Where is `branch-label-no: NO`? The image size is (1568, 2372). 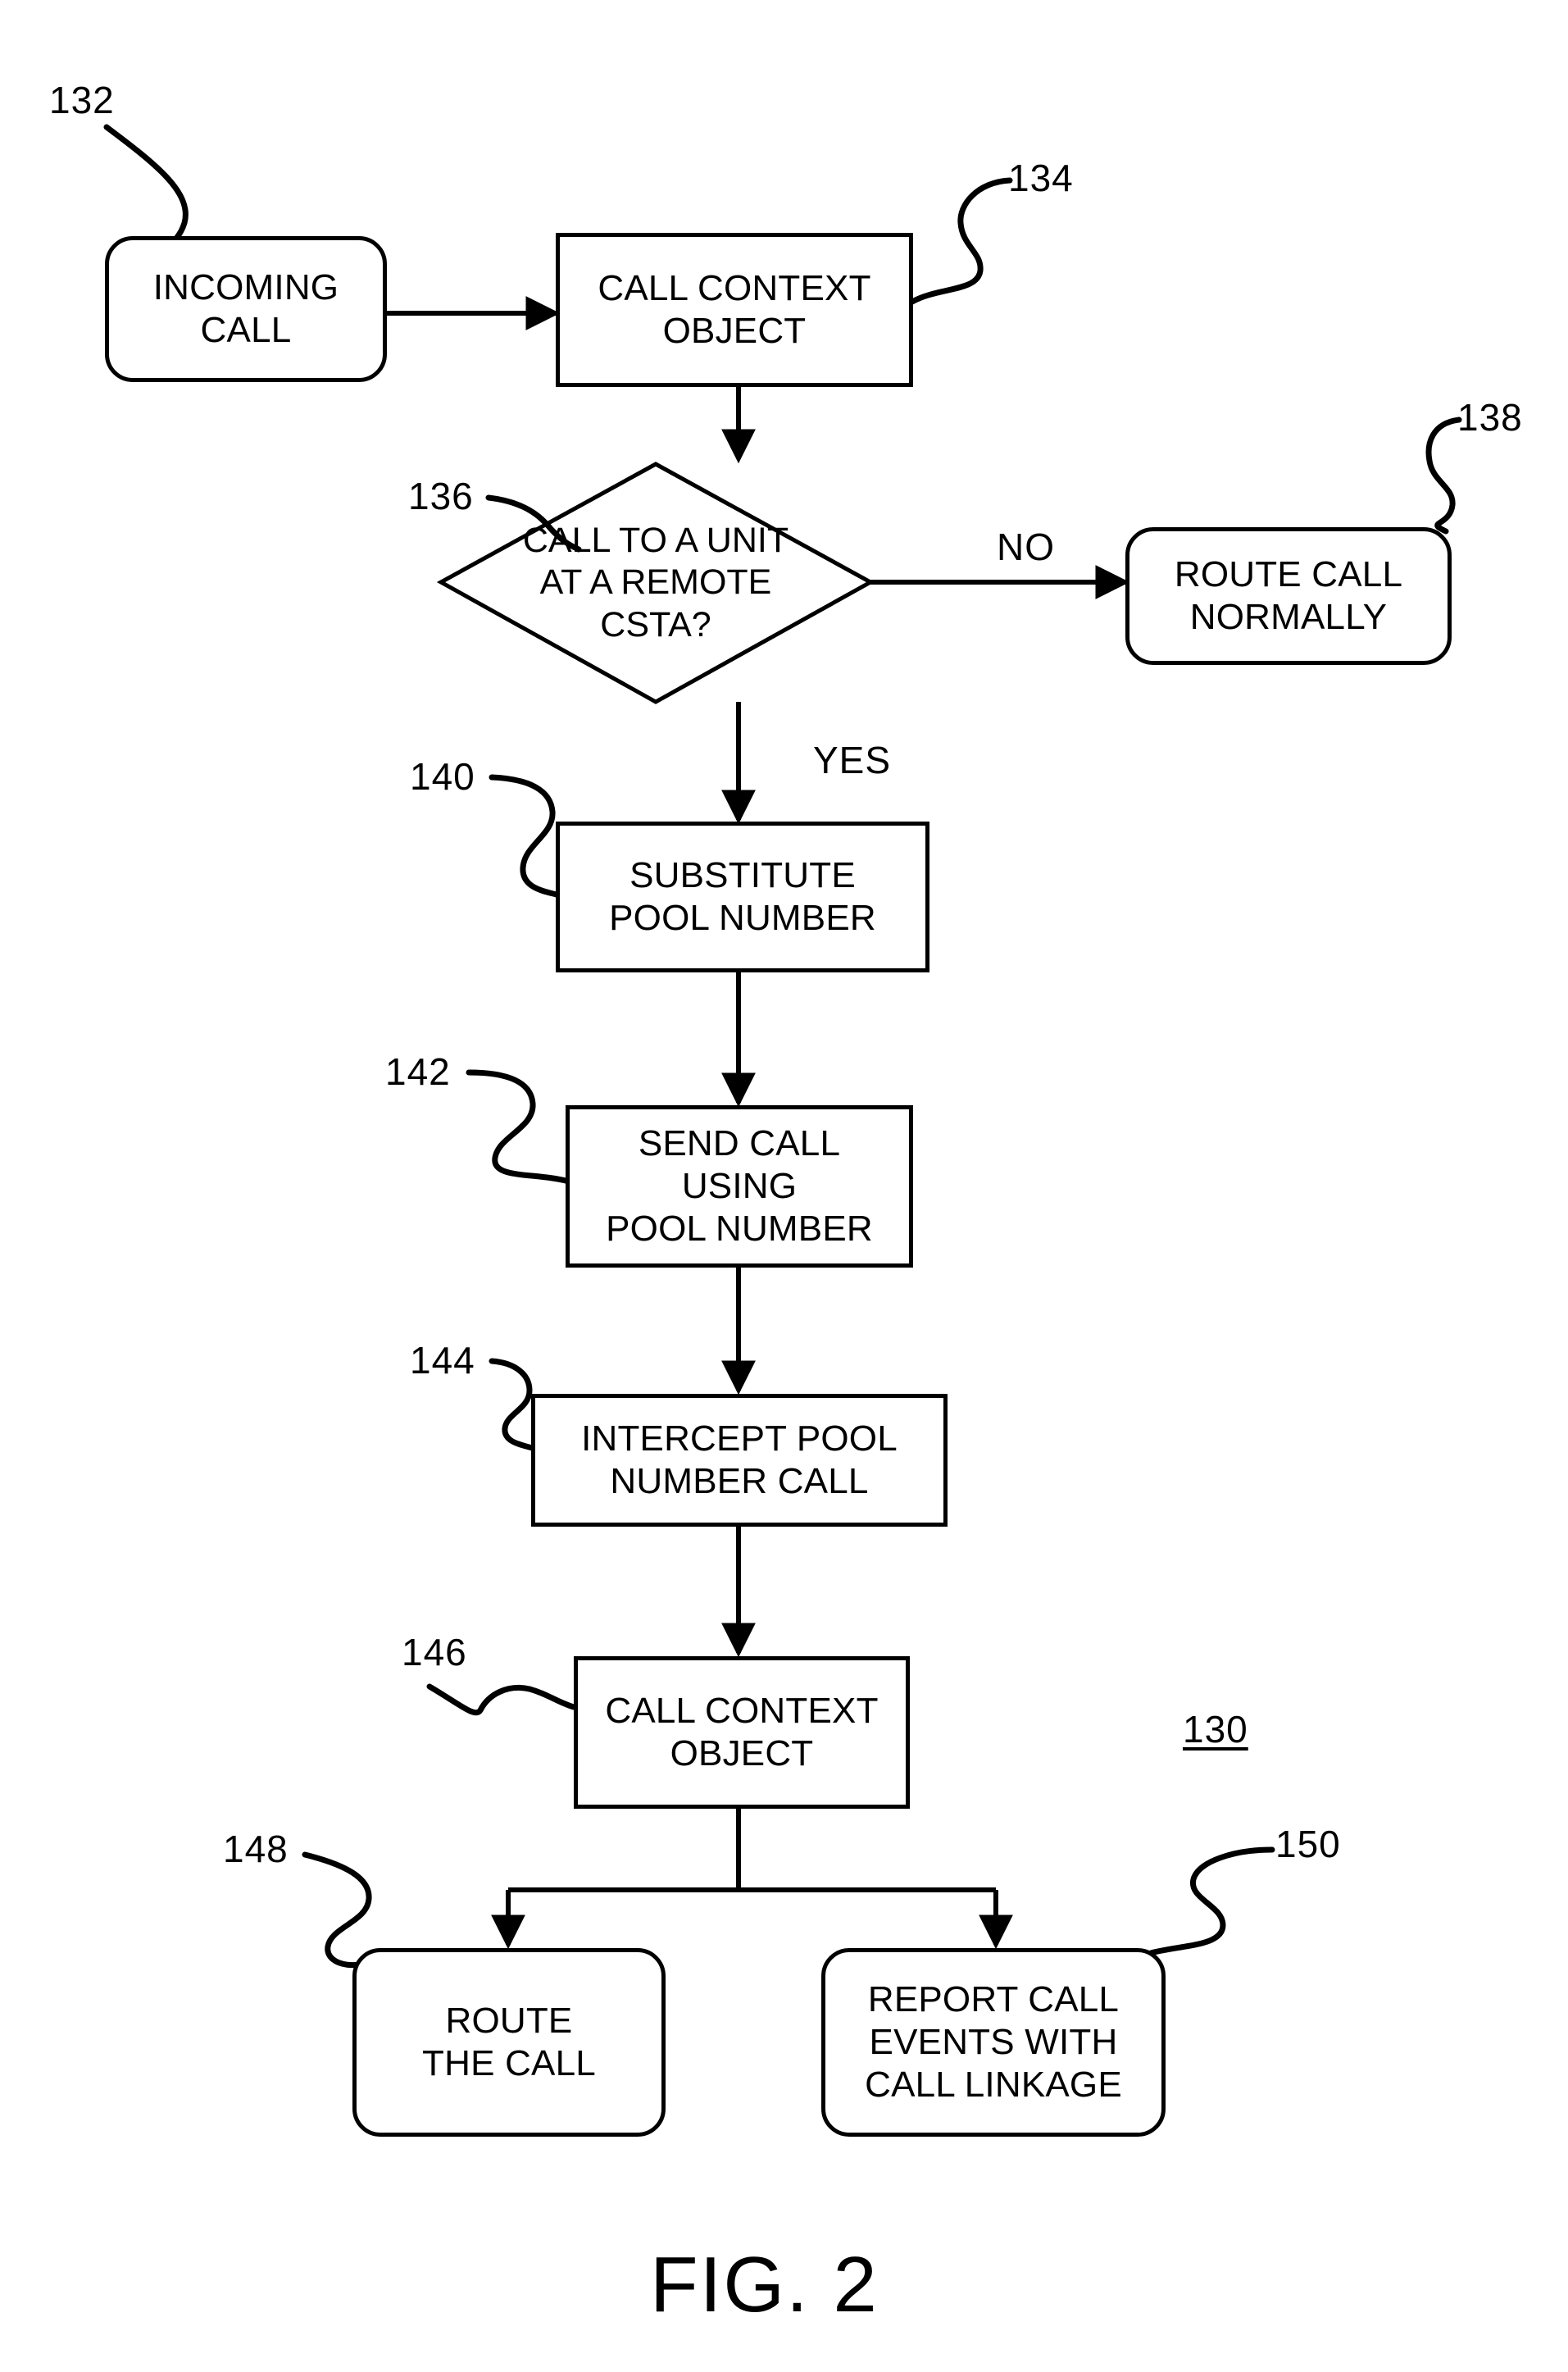
branch-label-no: NO is located at coordinates (1026, 547).